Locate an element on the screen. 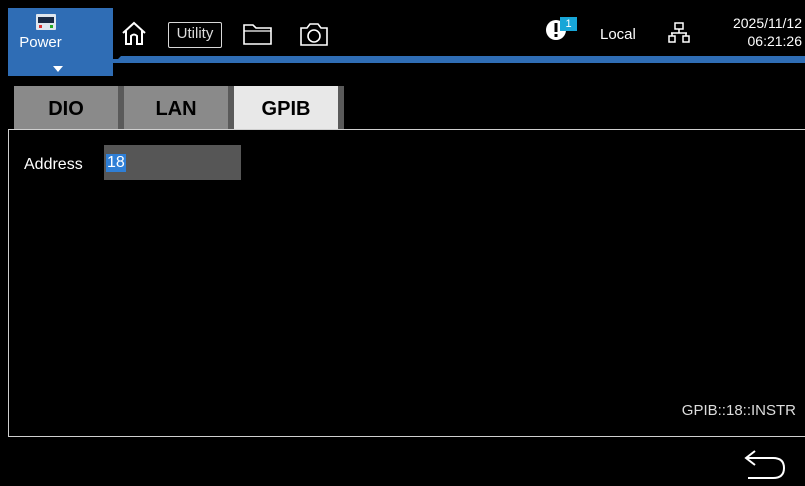  alert-count-badge: 1 is located at coordinates (568, 24).